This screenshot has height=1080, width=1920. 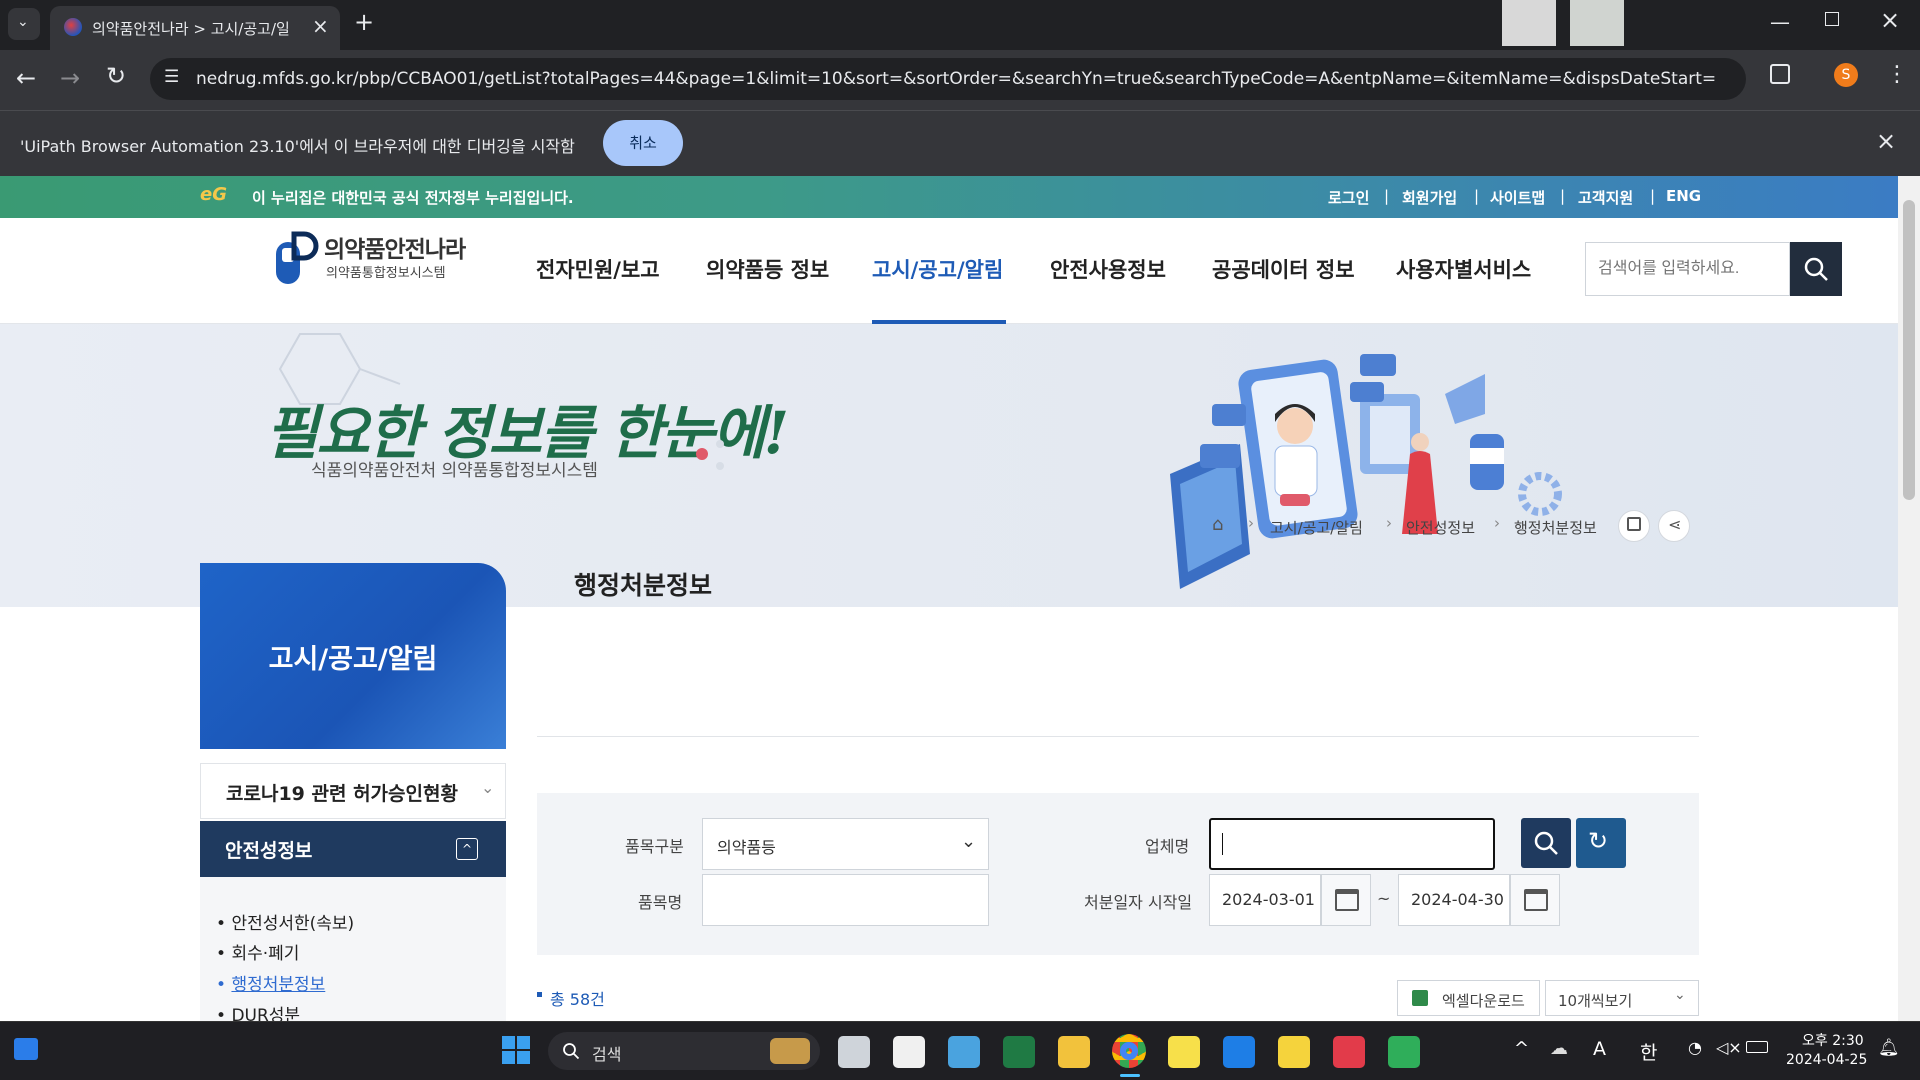 What do you see at coordinates (1687, 269) in the screenshot?
I see `site-search-input` at bounding box center [1687, 269].